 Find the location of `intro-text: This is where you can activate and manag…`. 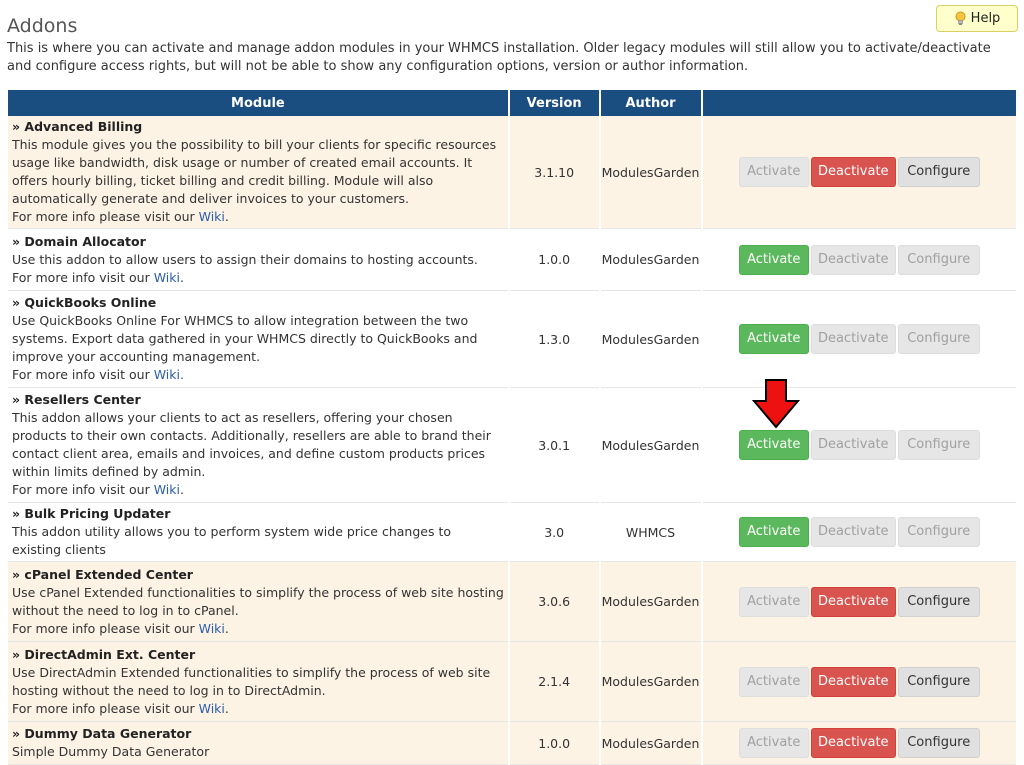

intro-text: This is where you can activate and manag… is located at coordinates (499, 57).